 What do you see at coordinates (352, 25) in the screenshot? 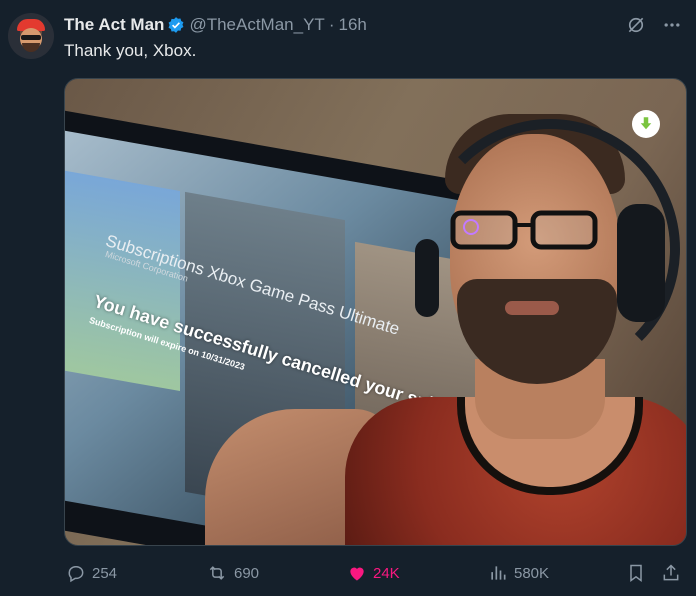
I see `tweet-timestamp: 16h` at bounding box center [352, 25].